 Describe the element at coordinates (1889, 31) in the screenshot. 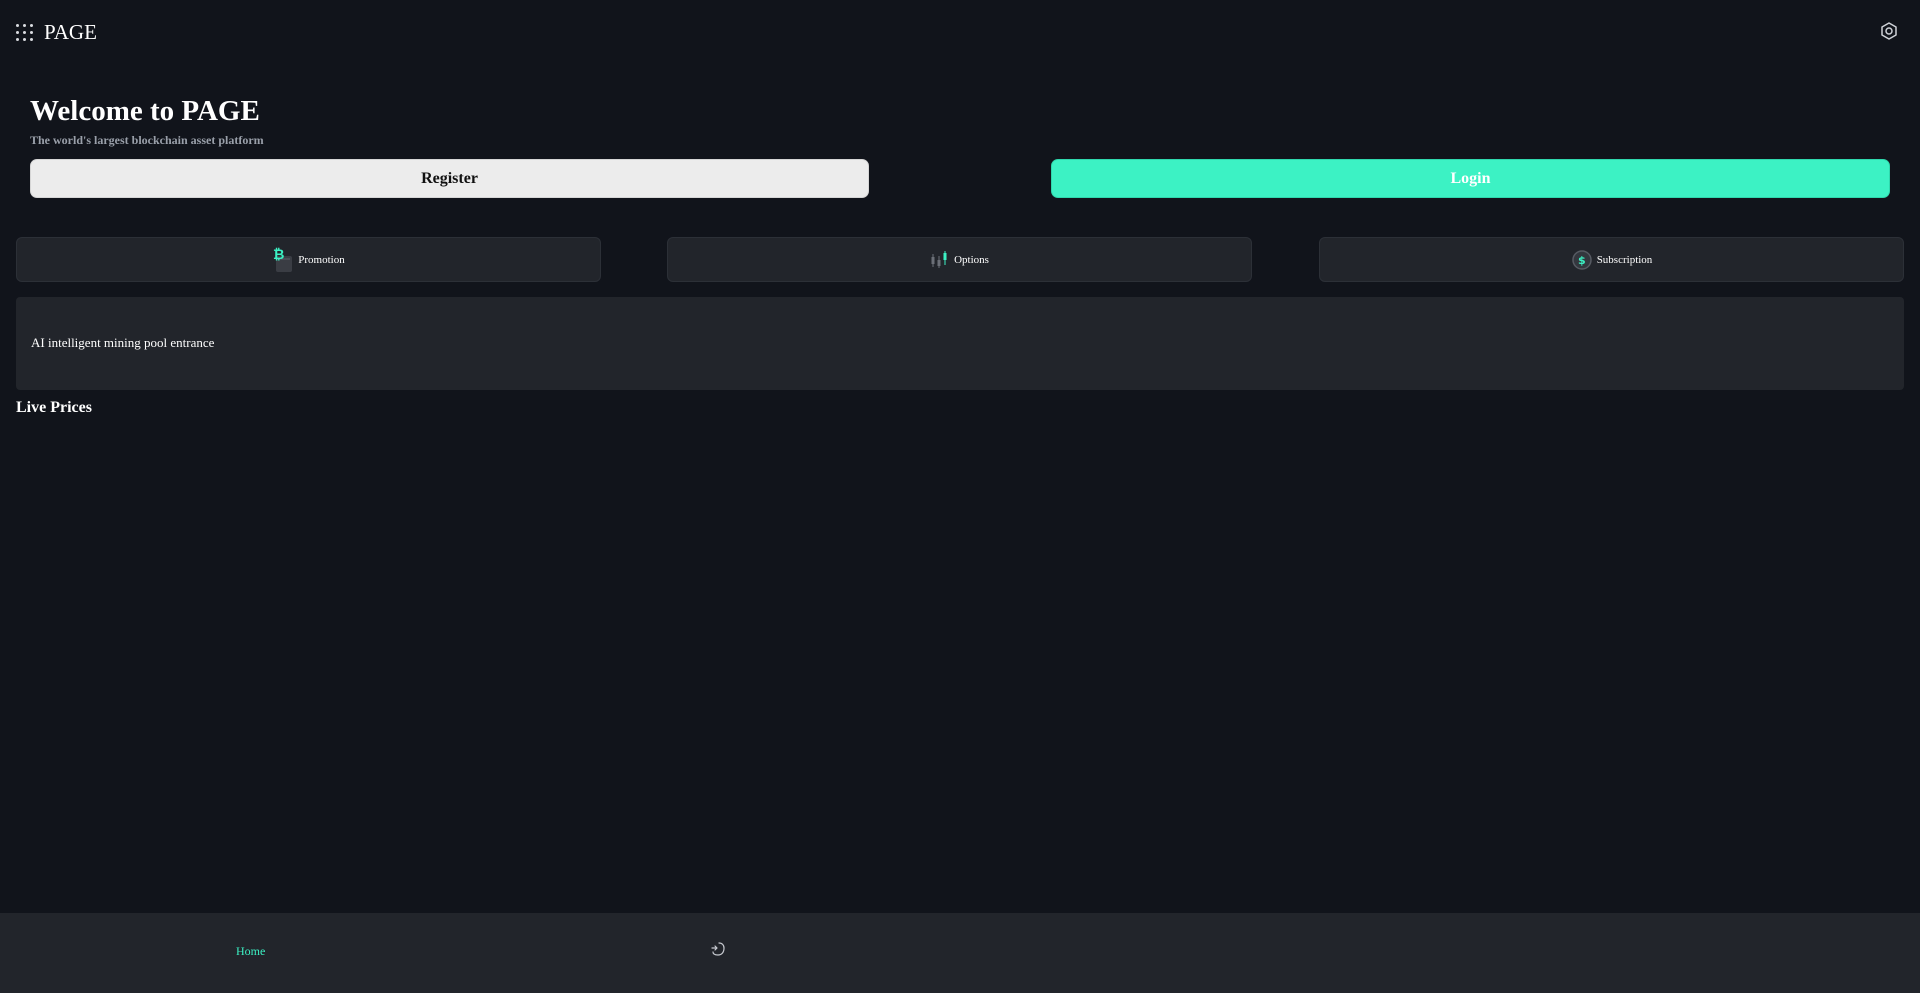

I see `settings-icon` at that location.